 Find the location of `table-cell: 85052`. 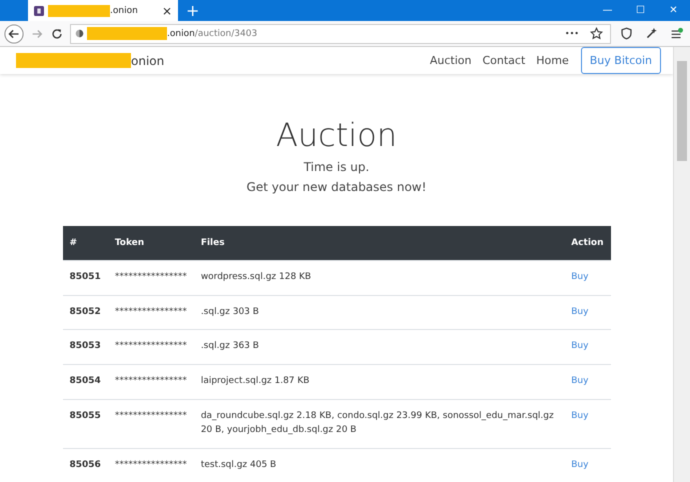

table-cell: 85052 is located at coordinates (85, 312).